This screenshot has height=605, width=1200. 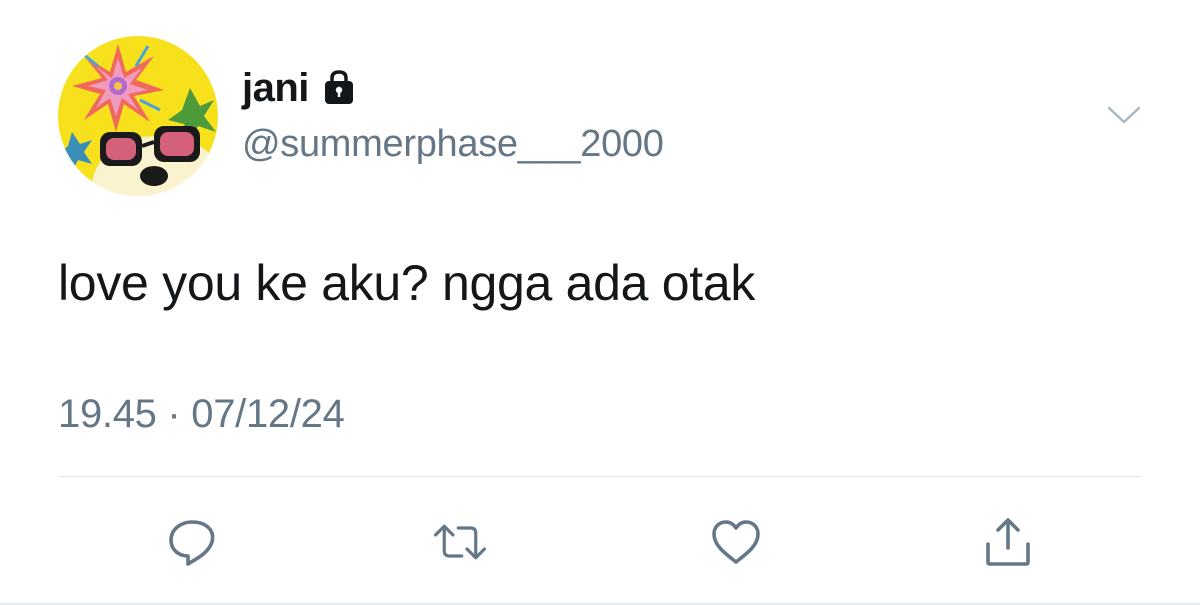 I want to click on avatar-illustration, so click(x=138, y=116).